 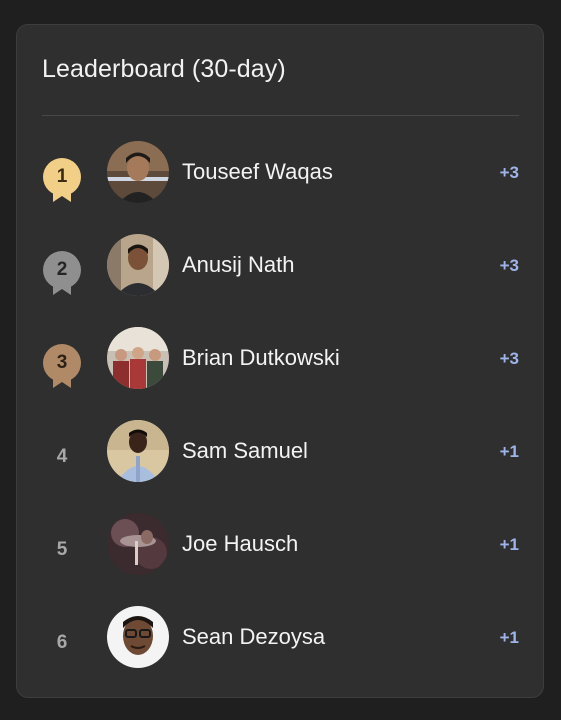 I want to click on user-name: Touseef Waqas, so click(x=257, y=171).